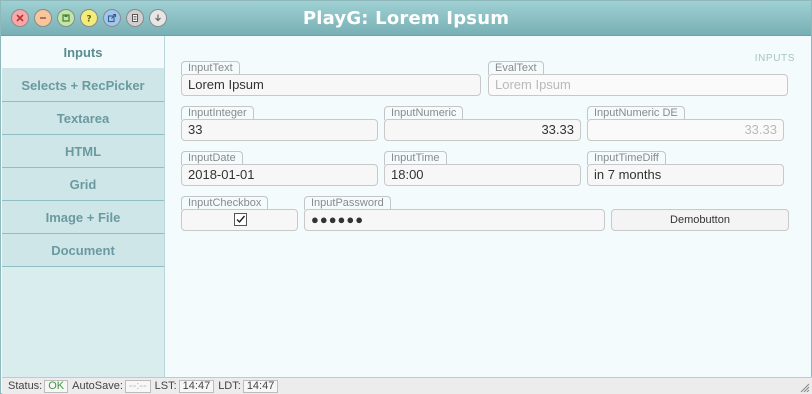  Describe the element at coordinates (685, 175) in the screenshot. I see `input-time-diff-input: in 7 months` at that location.